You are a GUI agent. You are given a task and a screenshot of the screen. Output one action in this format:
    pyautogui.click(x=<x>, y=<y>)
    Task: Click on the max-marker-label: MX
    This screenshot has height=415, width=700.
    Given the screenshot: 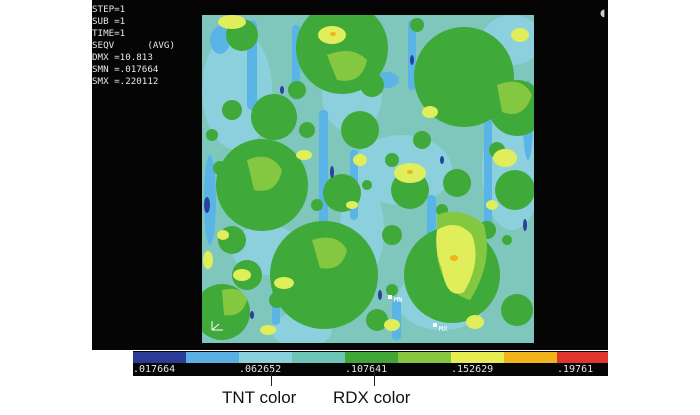 What is the action you would take?
    pyautogui.click(x=443, y=329)
    